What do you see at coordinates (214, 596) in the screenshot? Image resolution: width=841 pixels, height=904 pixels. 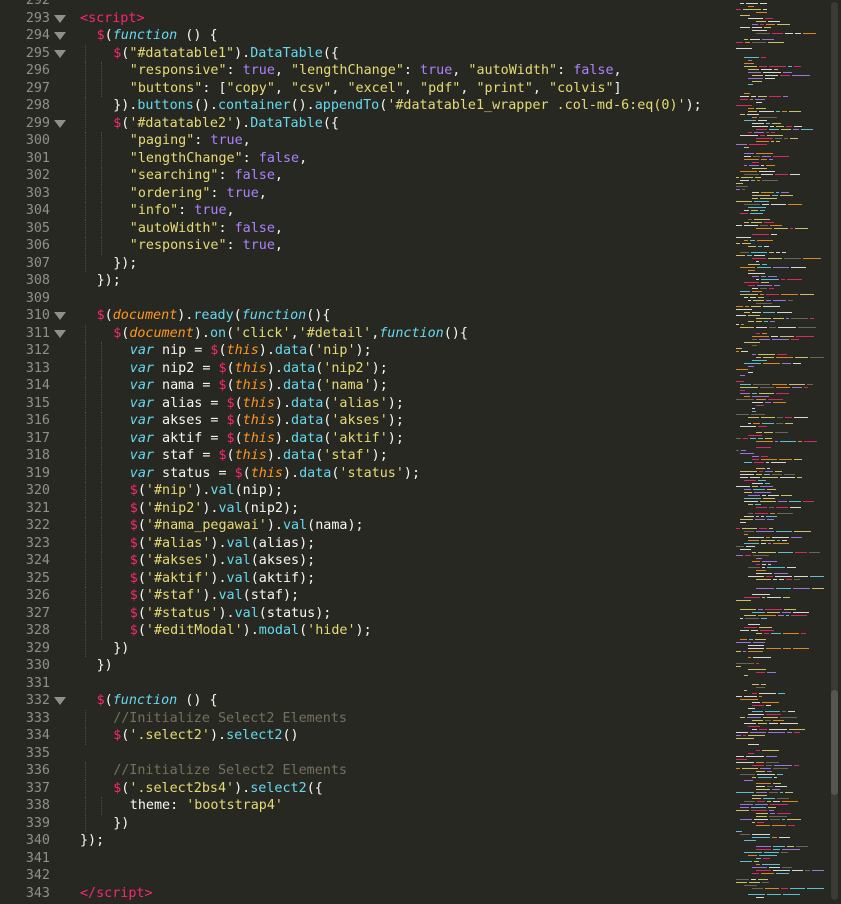 I see `code-line: $('#staf').val(staf);` at bounding box center [214, 596].